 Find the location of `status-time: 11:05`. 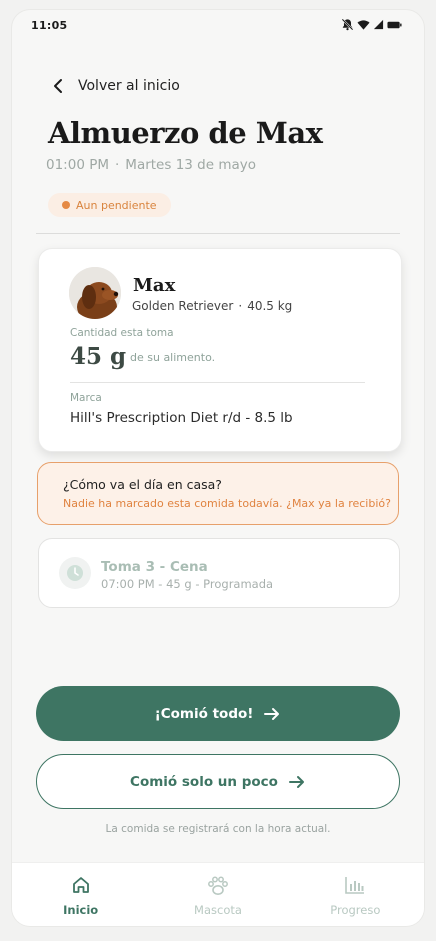

status-time: 11:05 is located at coordinates (49, 25).